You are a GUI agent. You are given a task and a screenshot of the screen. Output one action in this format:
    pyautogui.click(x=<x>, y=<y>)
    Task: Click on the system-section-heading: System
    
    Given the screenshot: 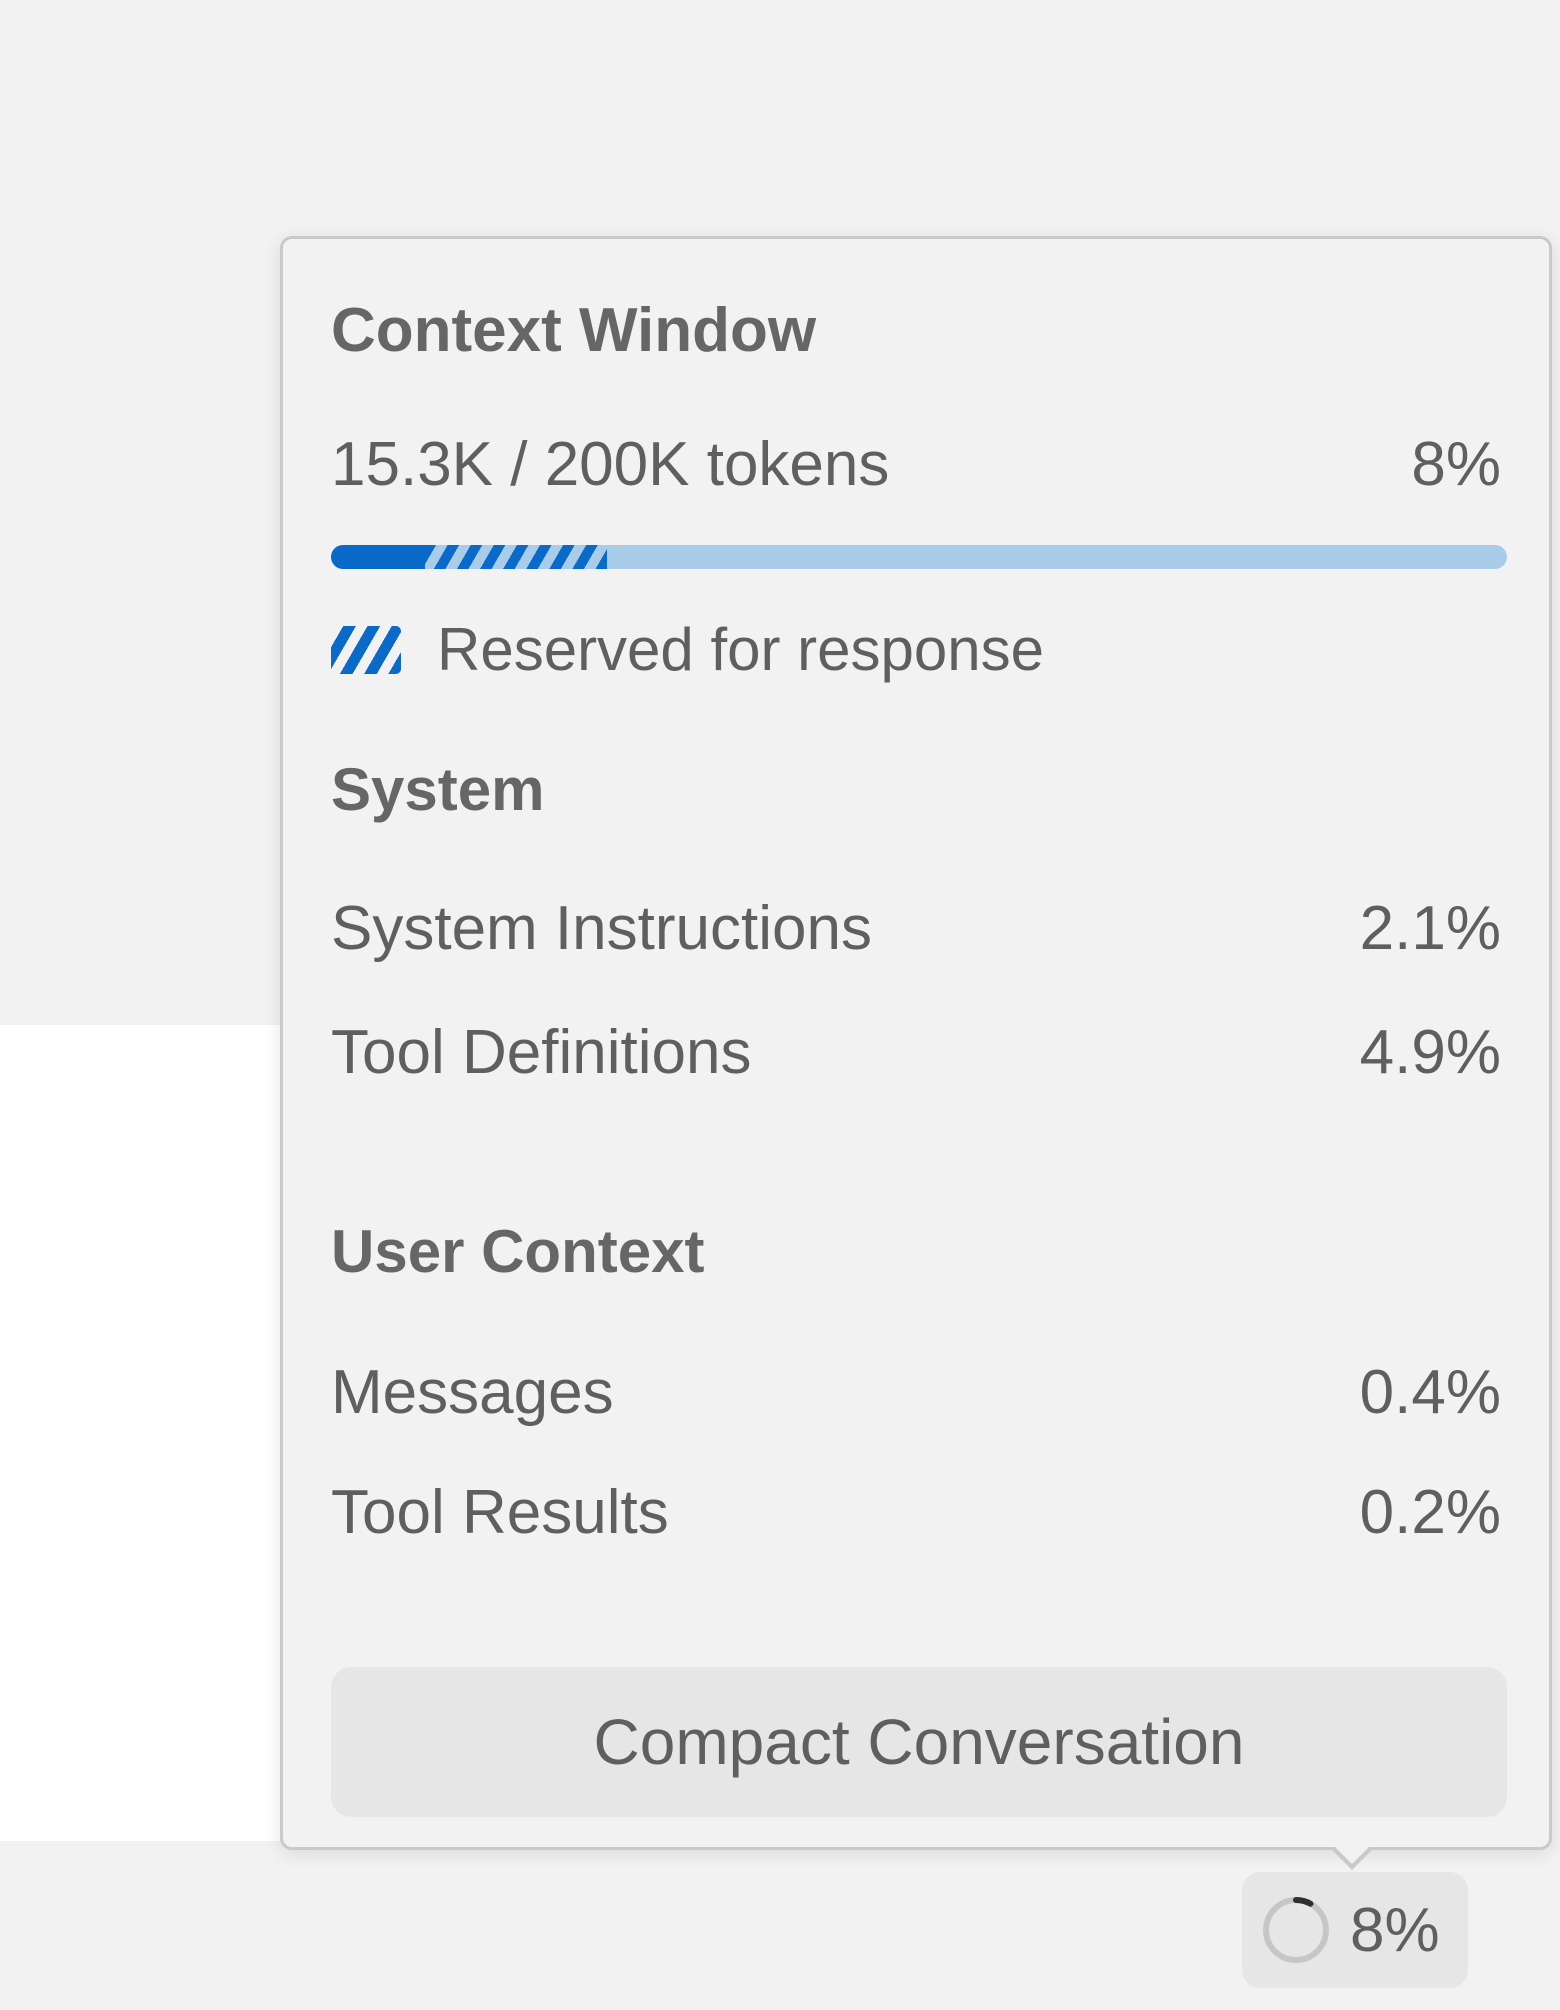 What is the action you would take?
    pyautogui.click(x=438, y=789)
    